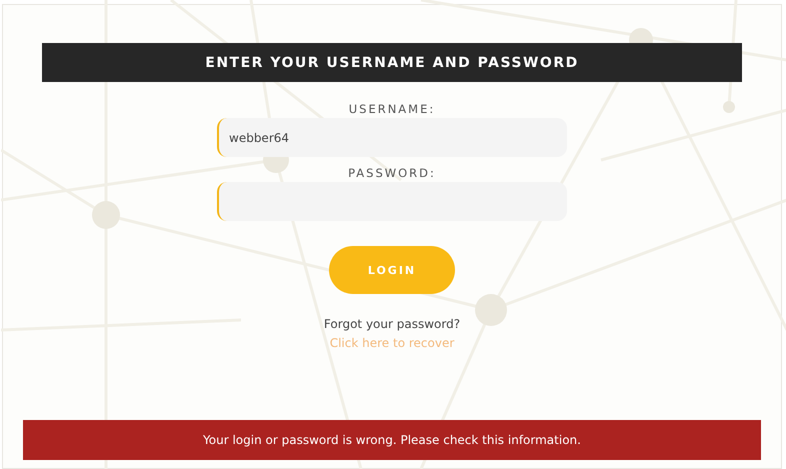  What do you see at coordinates (392, 270) in the screenshot?
I see `login-button: LOGIN` at bounding box center [392, 270].